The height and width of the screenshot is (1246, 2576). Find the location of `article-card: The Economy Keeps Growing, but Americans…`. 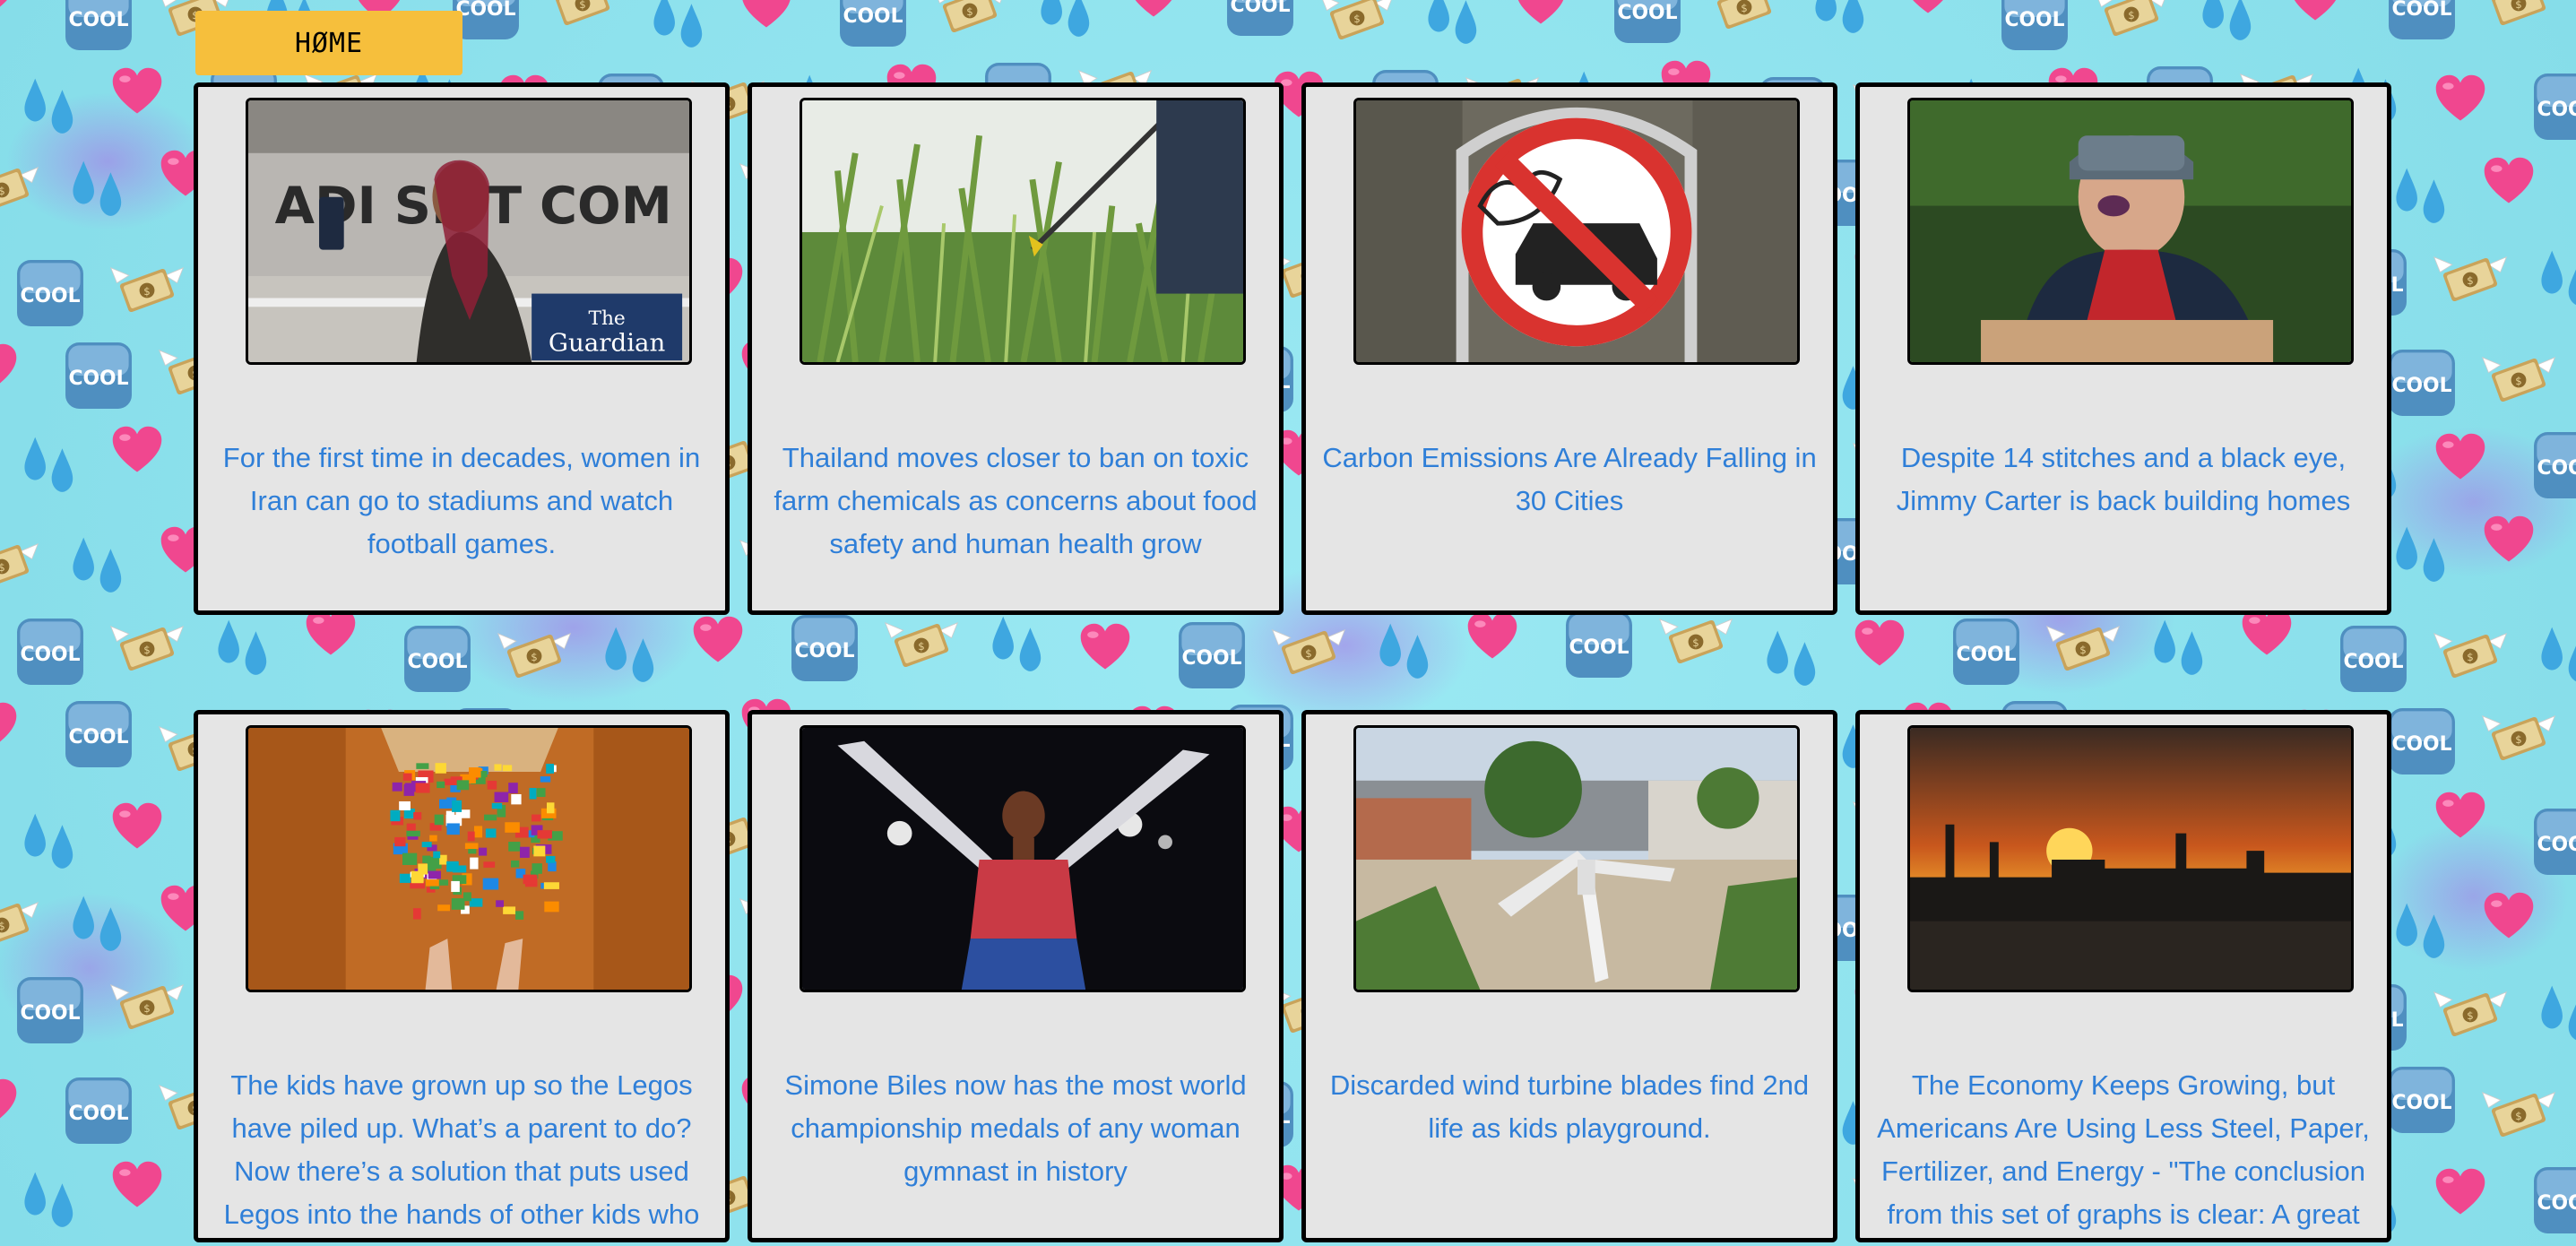

article-card: The Economy Keeps Growing, but Americans… is located at coordinates (2123, 976).